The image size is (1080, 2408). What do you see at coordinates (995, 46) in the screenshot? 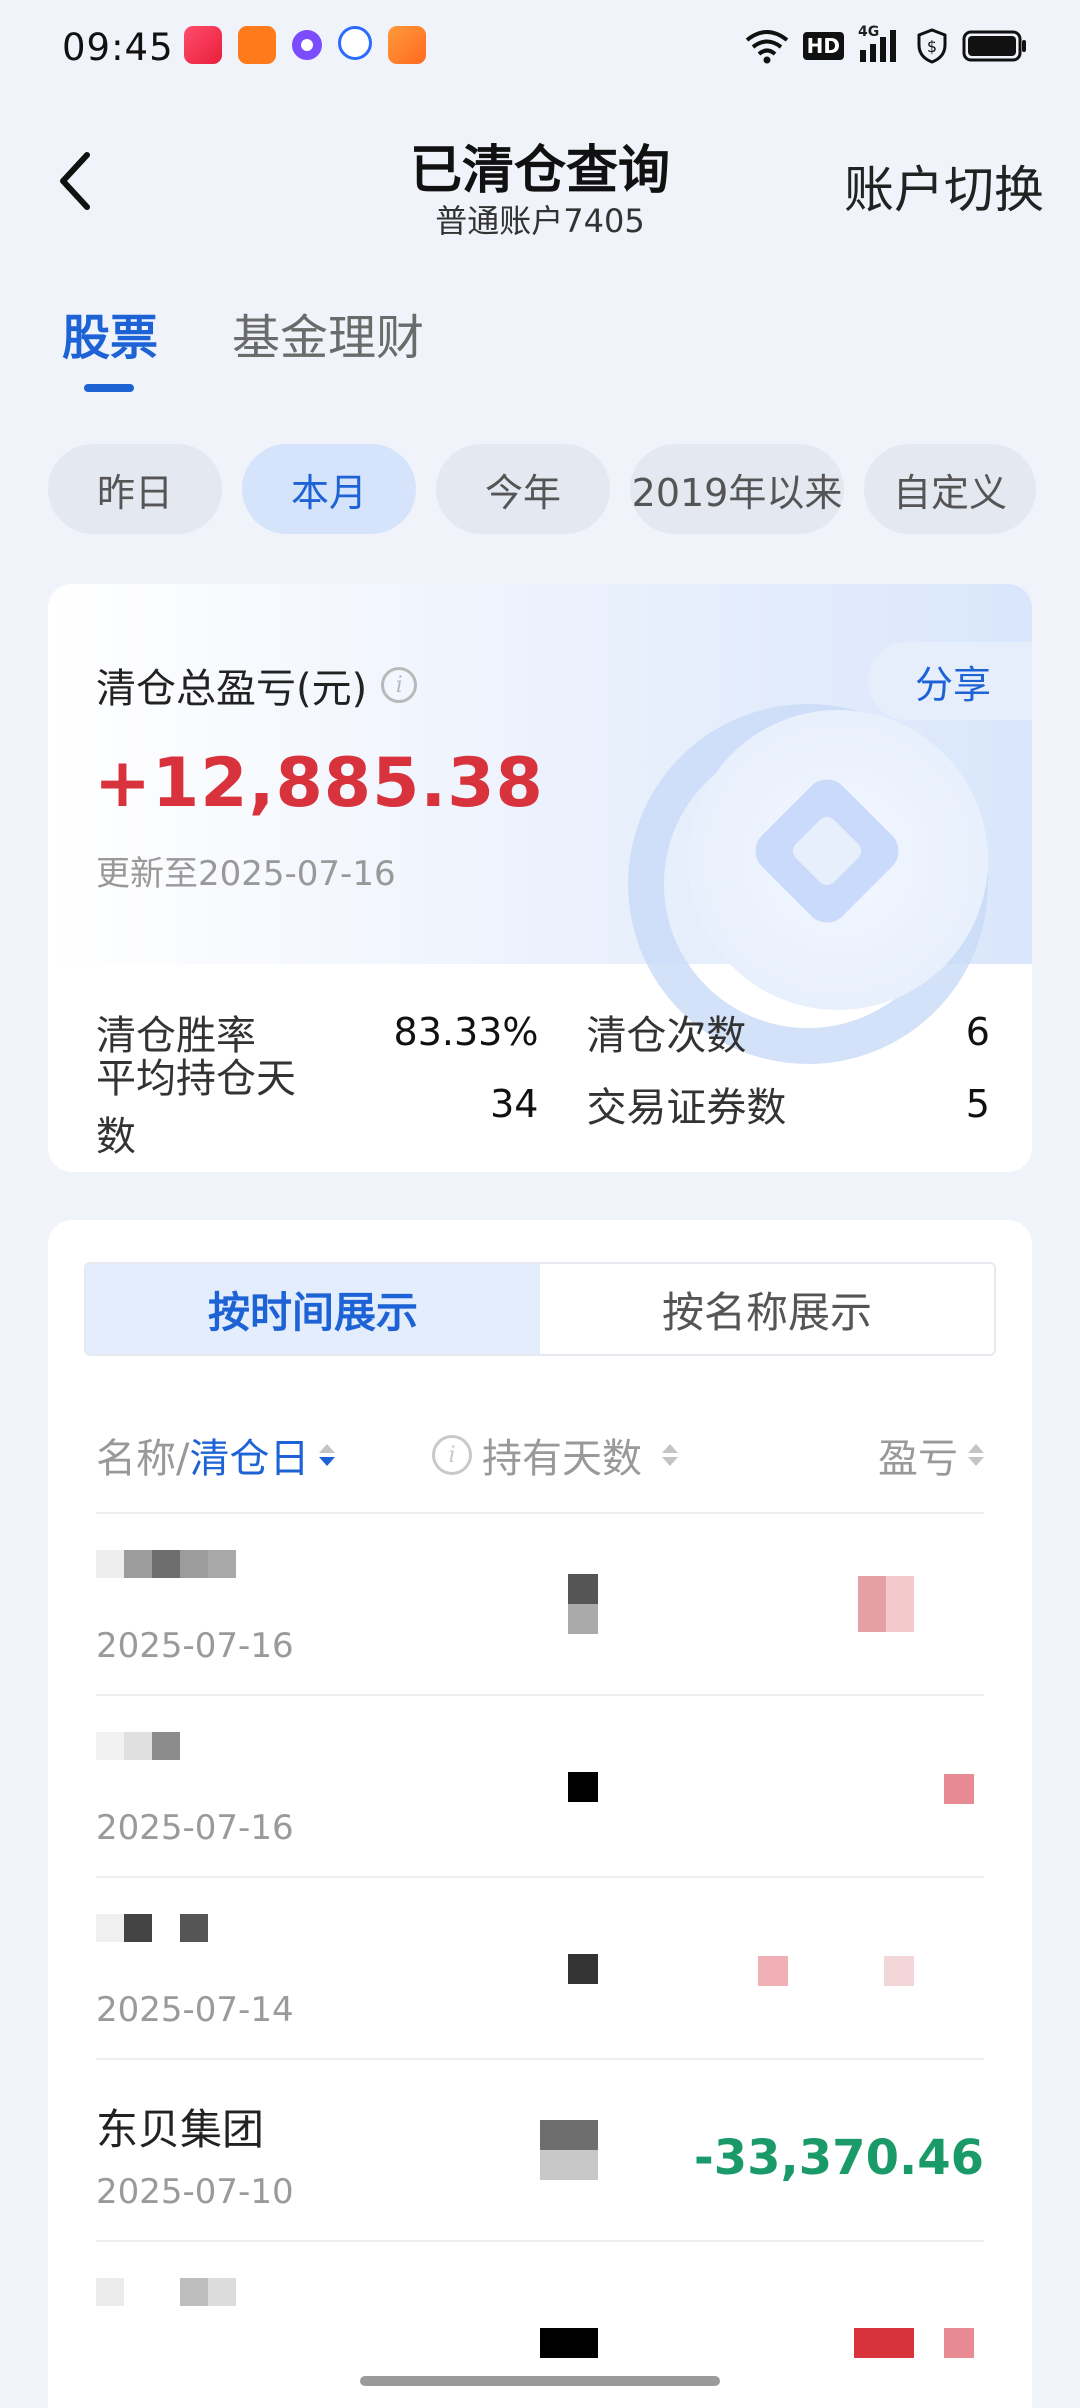
I see `battery-icon` at bounding box center [995, 46].